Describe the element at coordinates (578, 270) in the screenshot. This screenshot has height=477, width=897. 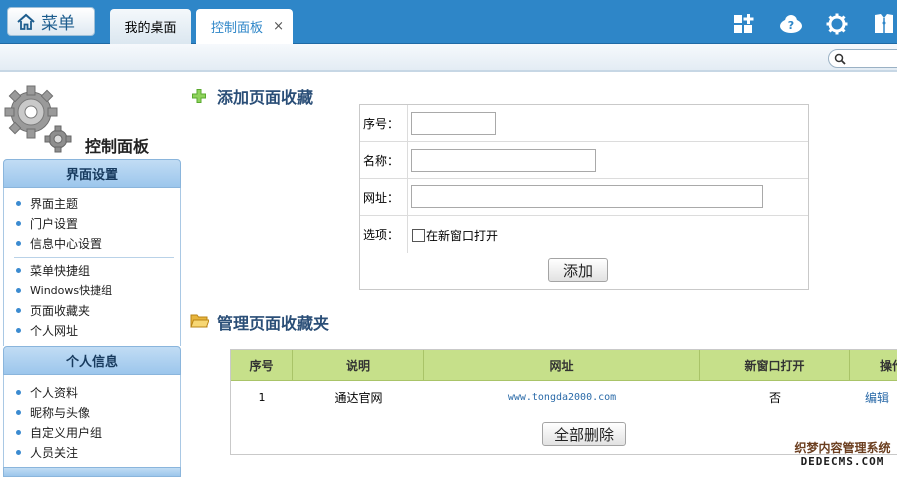
I see `add-button: 添加` at that location.